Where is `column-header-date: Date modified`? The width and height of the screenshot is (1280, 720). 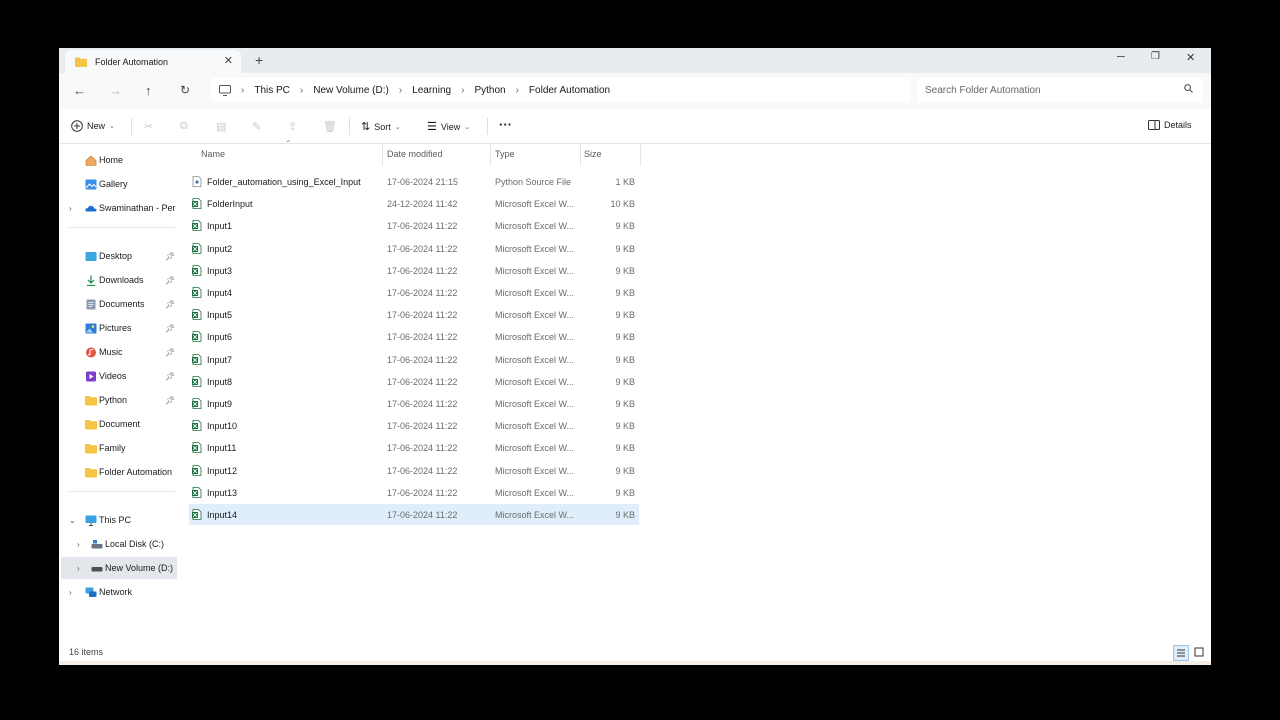
column-header-date: Date modified is located at coordinates (415, 154).